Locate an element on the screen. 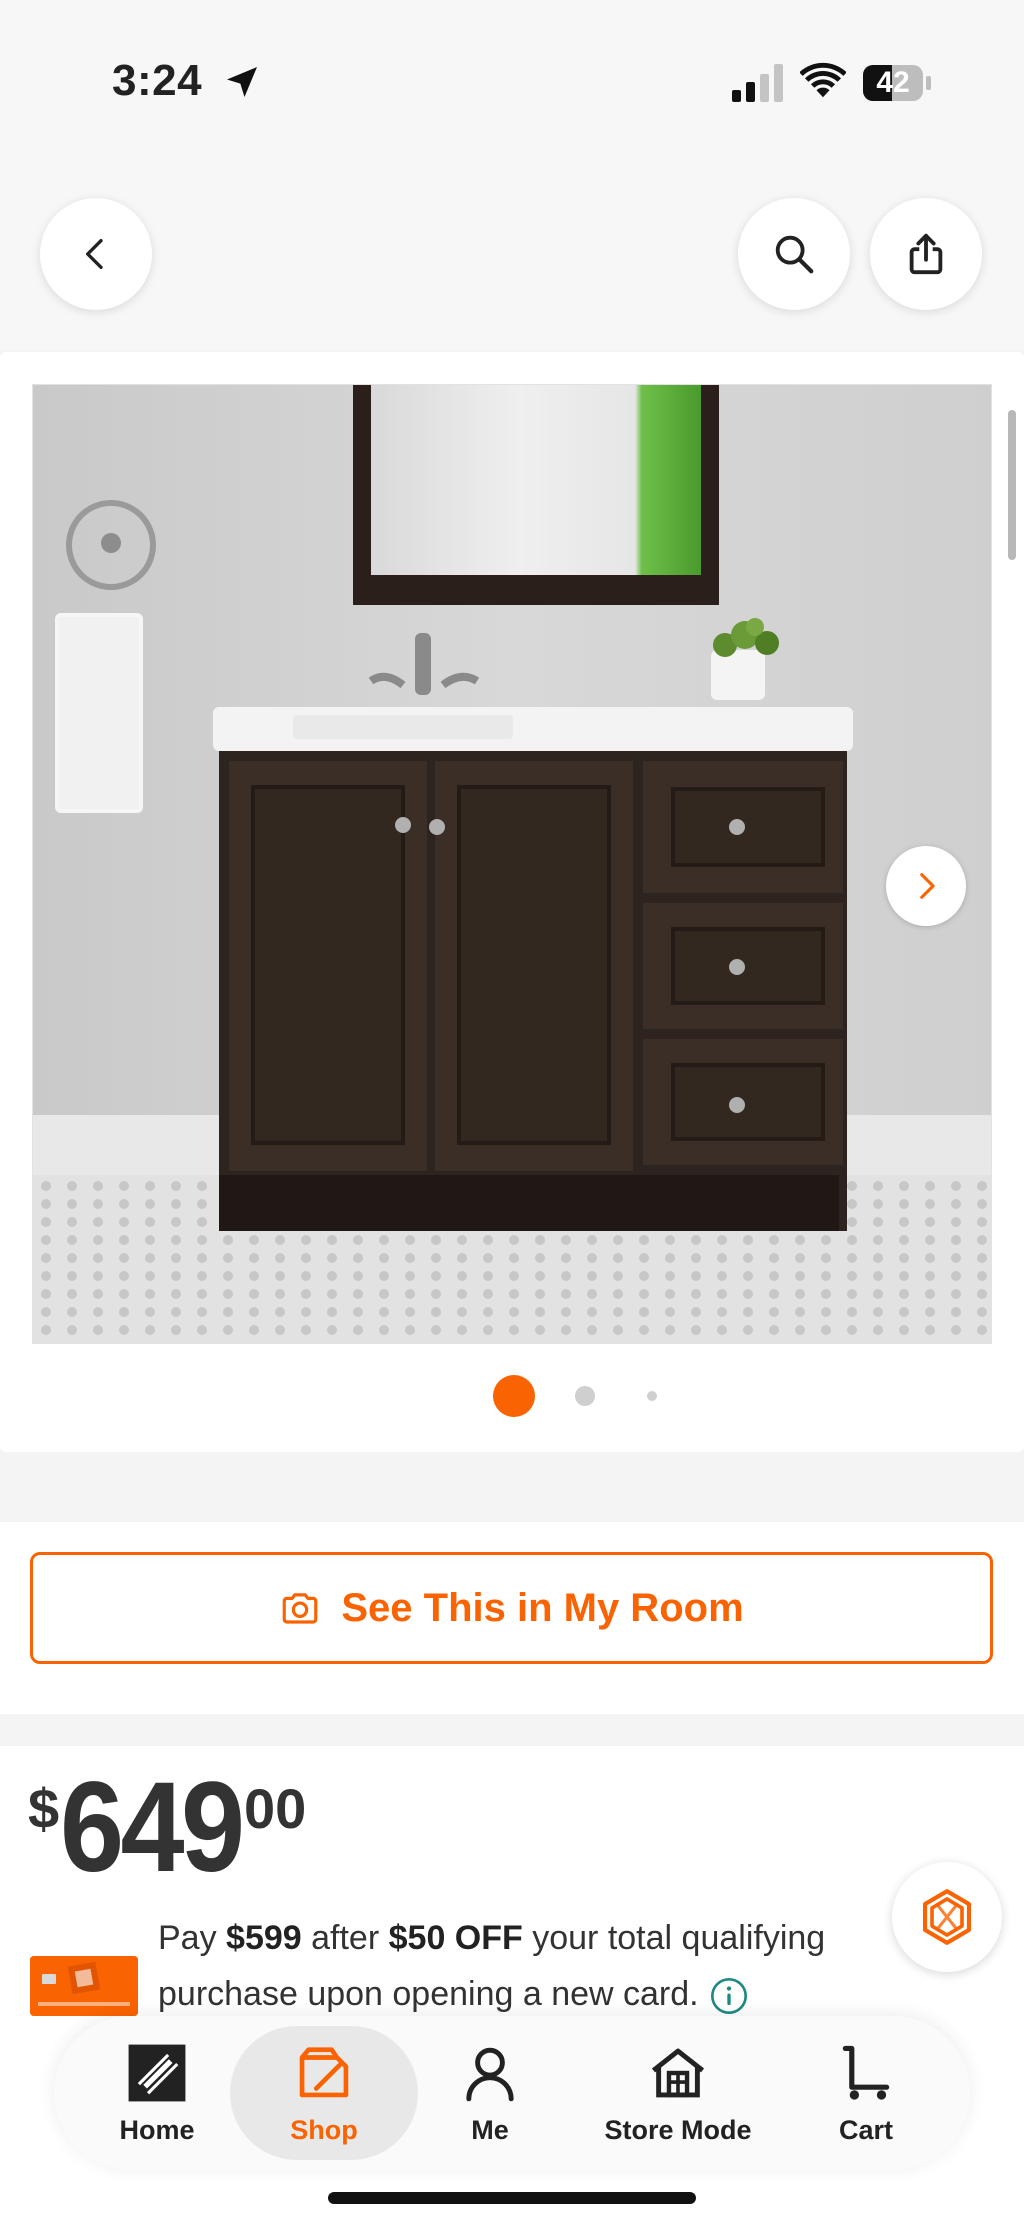 The image size is (1024, 2226). search-icon is located at coordinates (794, 254).